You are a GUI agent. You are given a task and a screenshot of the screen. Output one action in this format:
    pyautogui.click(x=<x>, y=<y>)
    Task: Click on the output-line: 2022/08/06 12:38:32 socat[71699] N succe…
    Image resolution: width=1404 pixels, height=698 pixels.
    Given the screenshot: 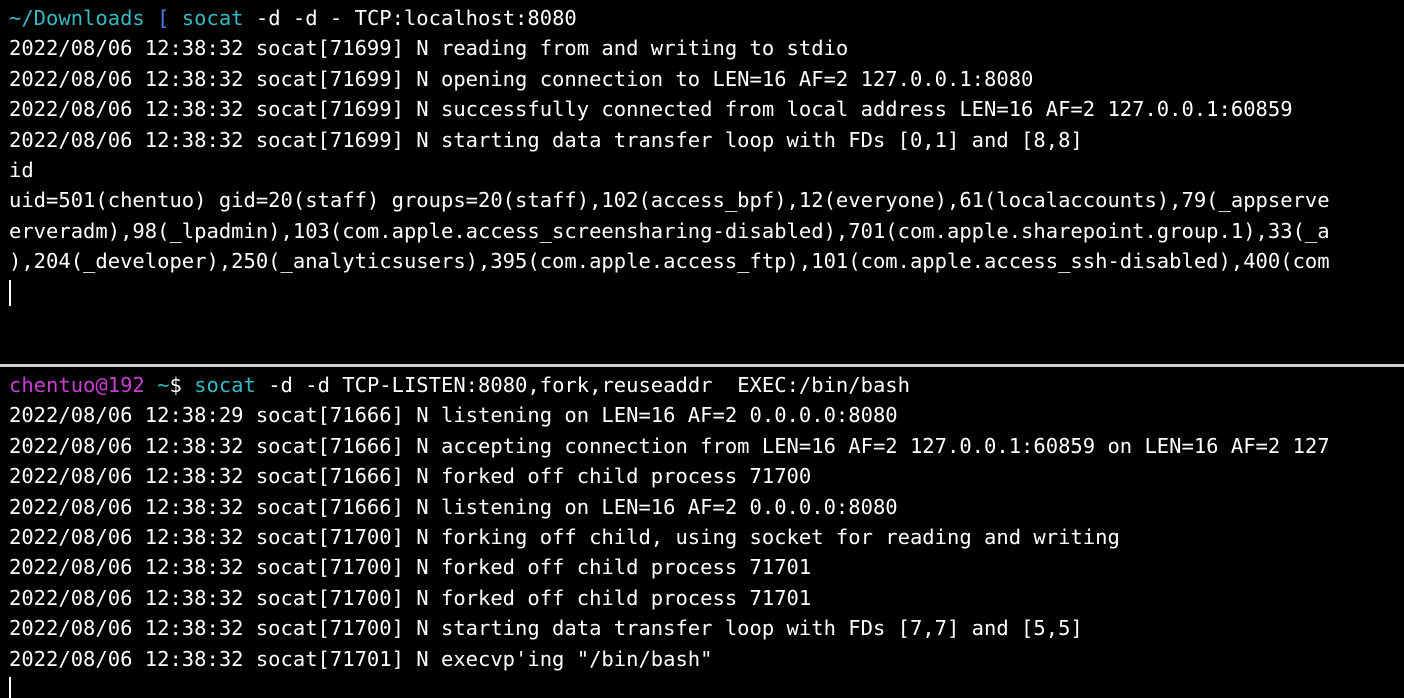 What is the action you would take?
    pyautogui.click(x=651, y=109)
    